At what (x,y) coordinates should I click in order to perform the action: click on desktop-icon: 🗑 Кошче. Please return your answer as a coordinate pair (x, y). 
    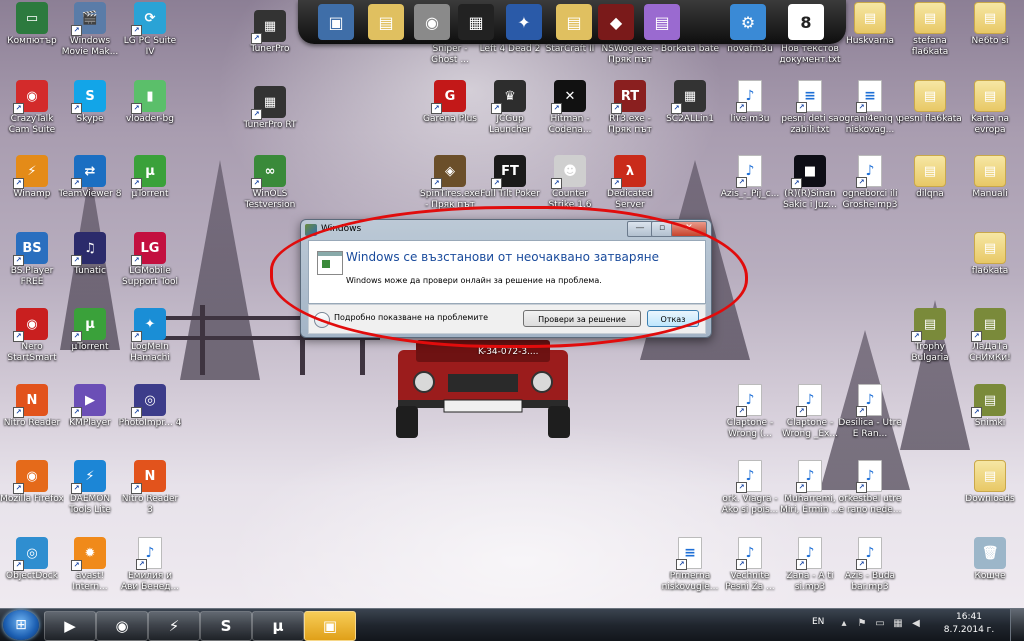
    Looking at the image, I should click on (990, 559).